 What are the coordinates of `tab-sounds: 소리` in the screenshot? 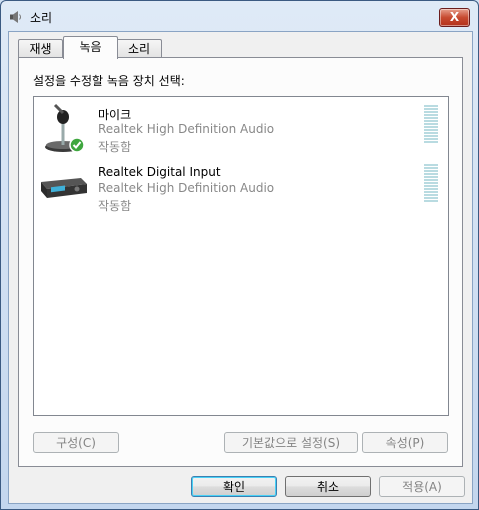 It's located at (139, 48).